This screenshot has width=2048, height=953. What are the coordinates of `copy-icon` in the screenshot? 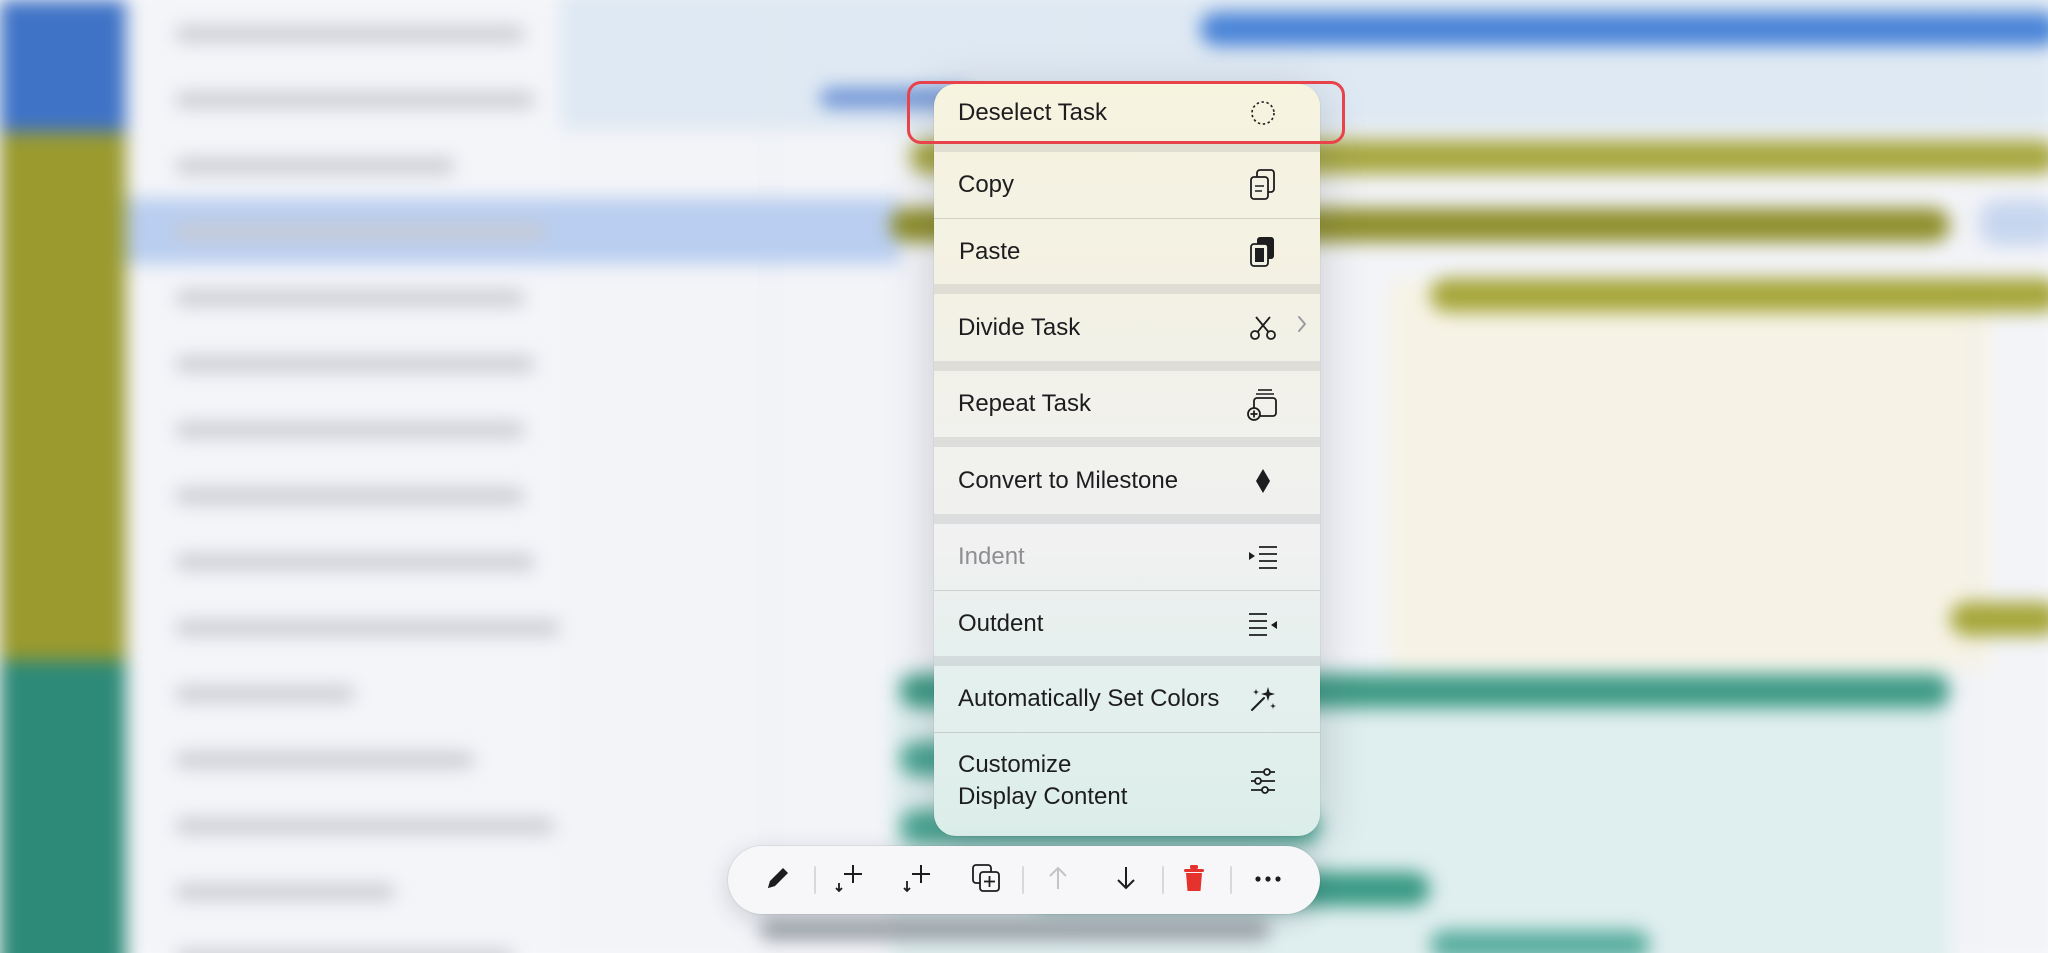 It's located at (1263, 185).